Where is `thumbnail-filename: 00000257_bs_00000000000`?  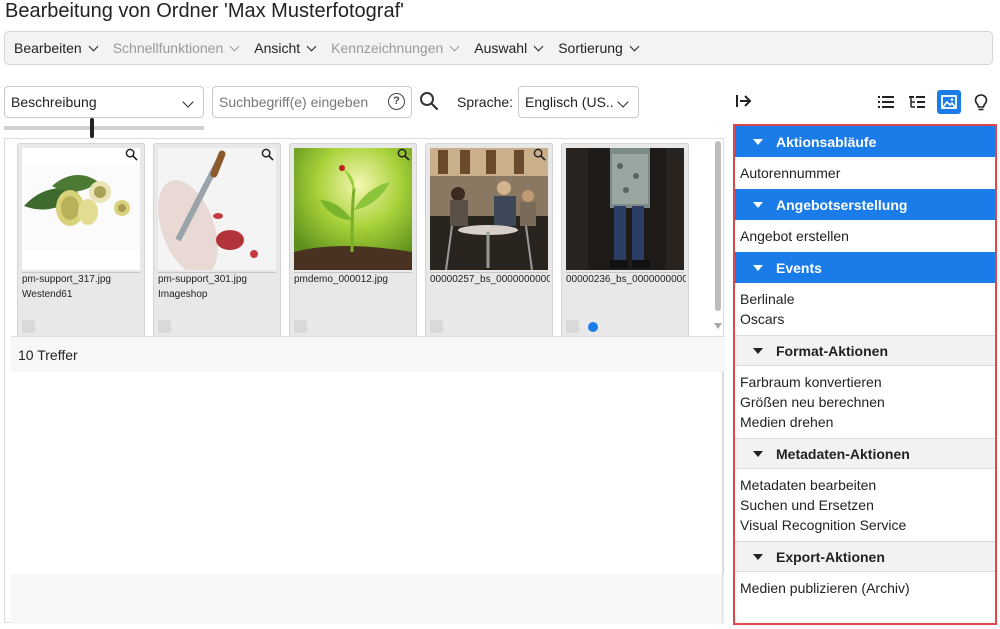
thumbnail-filename: 00000257_bs_00000000000 is located at coordinates (490, 279).